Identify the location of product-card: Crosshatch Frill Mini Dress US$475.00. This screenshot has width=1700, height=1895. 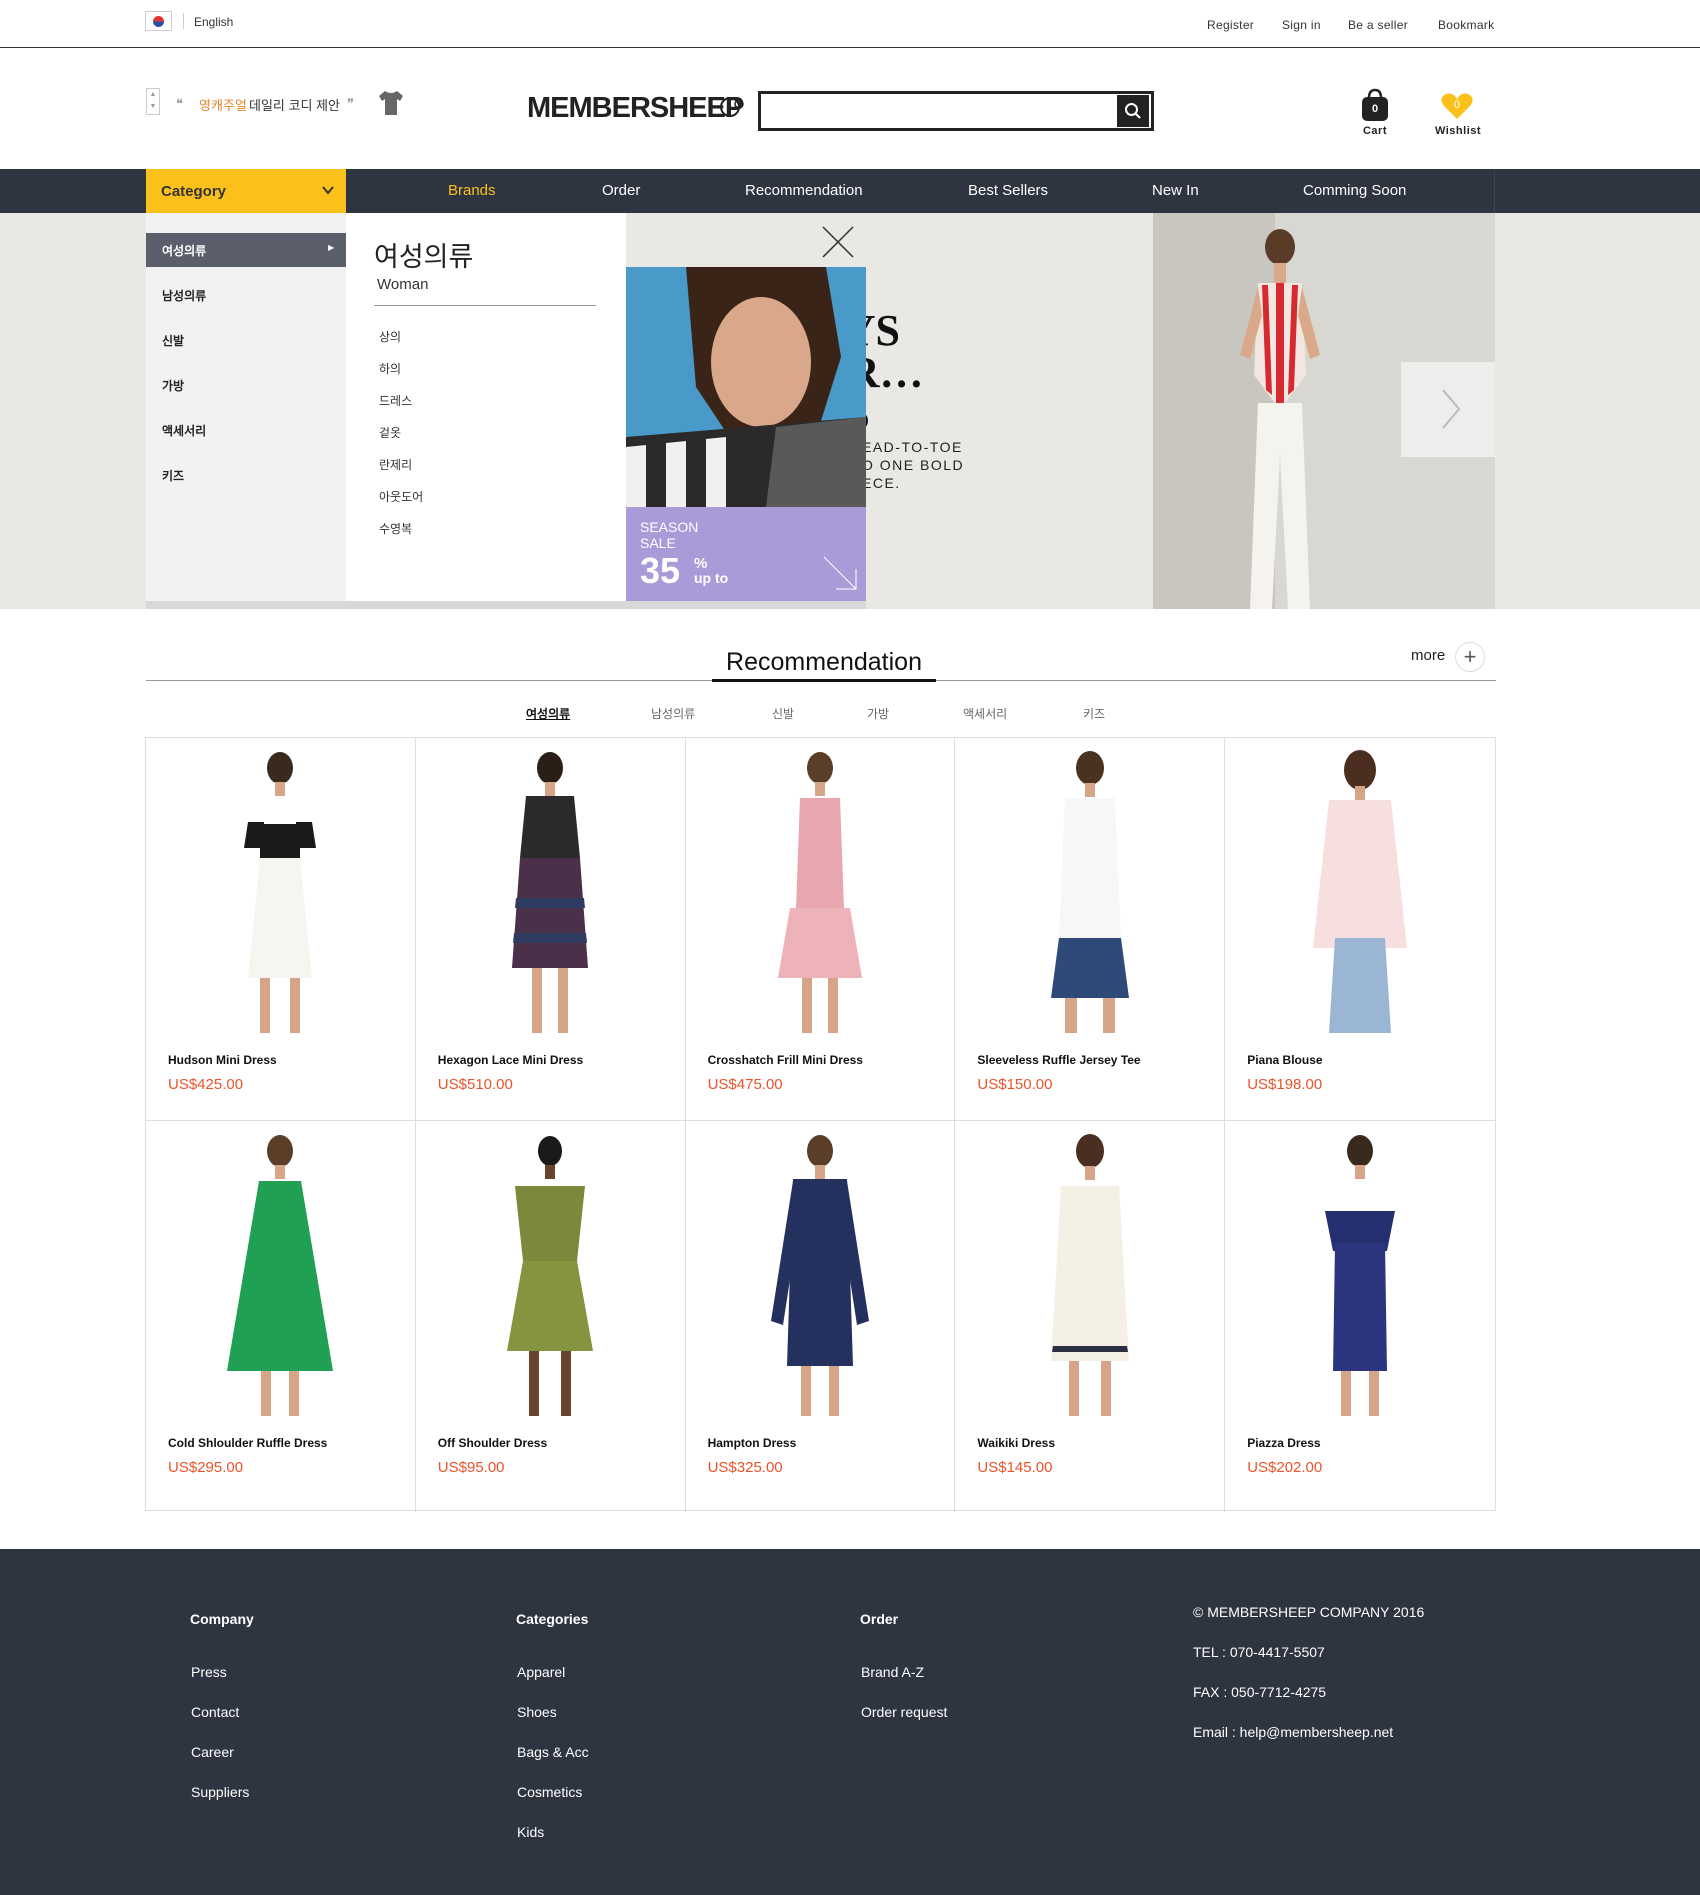
(820, 929).